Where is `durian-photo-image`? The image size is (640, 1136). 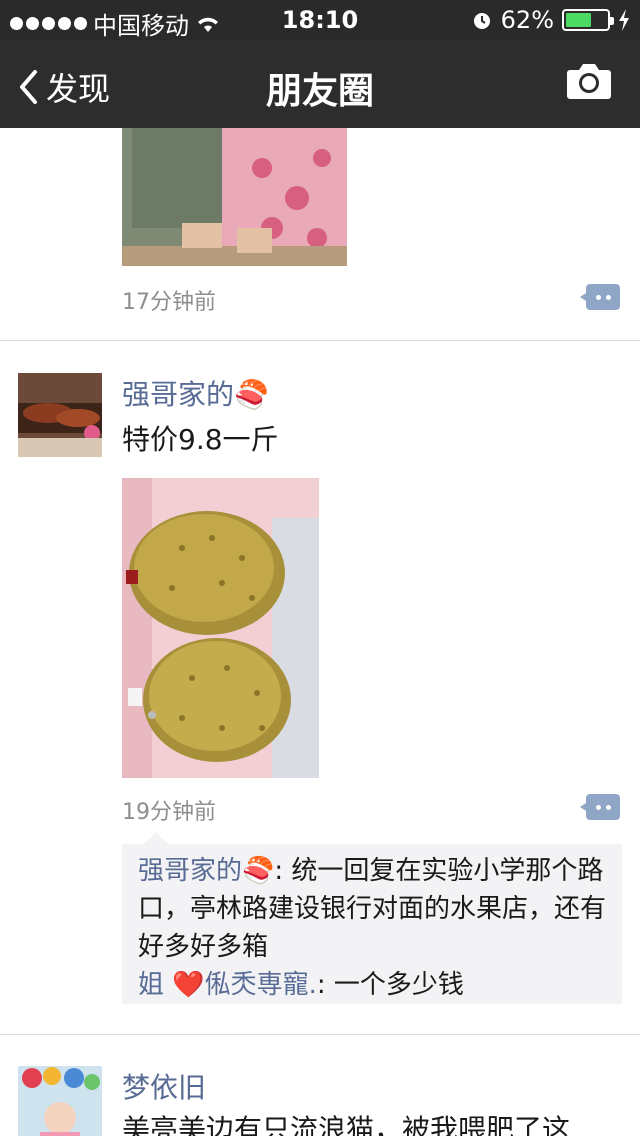 durian-photo-image is located at coordinates (220, 628).